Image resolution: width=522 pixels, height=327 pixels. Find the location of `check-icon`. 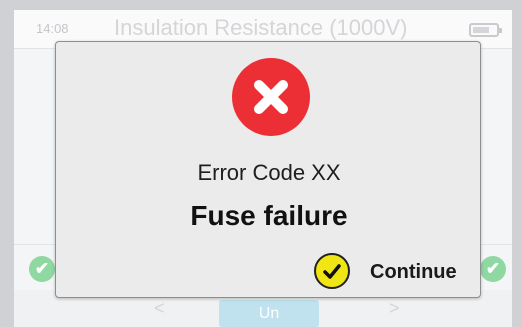

check-icon is located at coordinates (332, 271).